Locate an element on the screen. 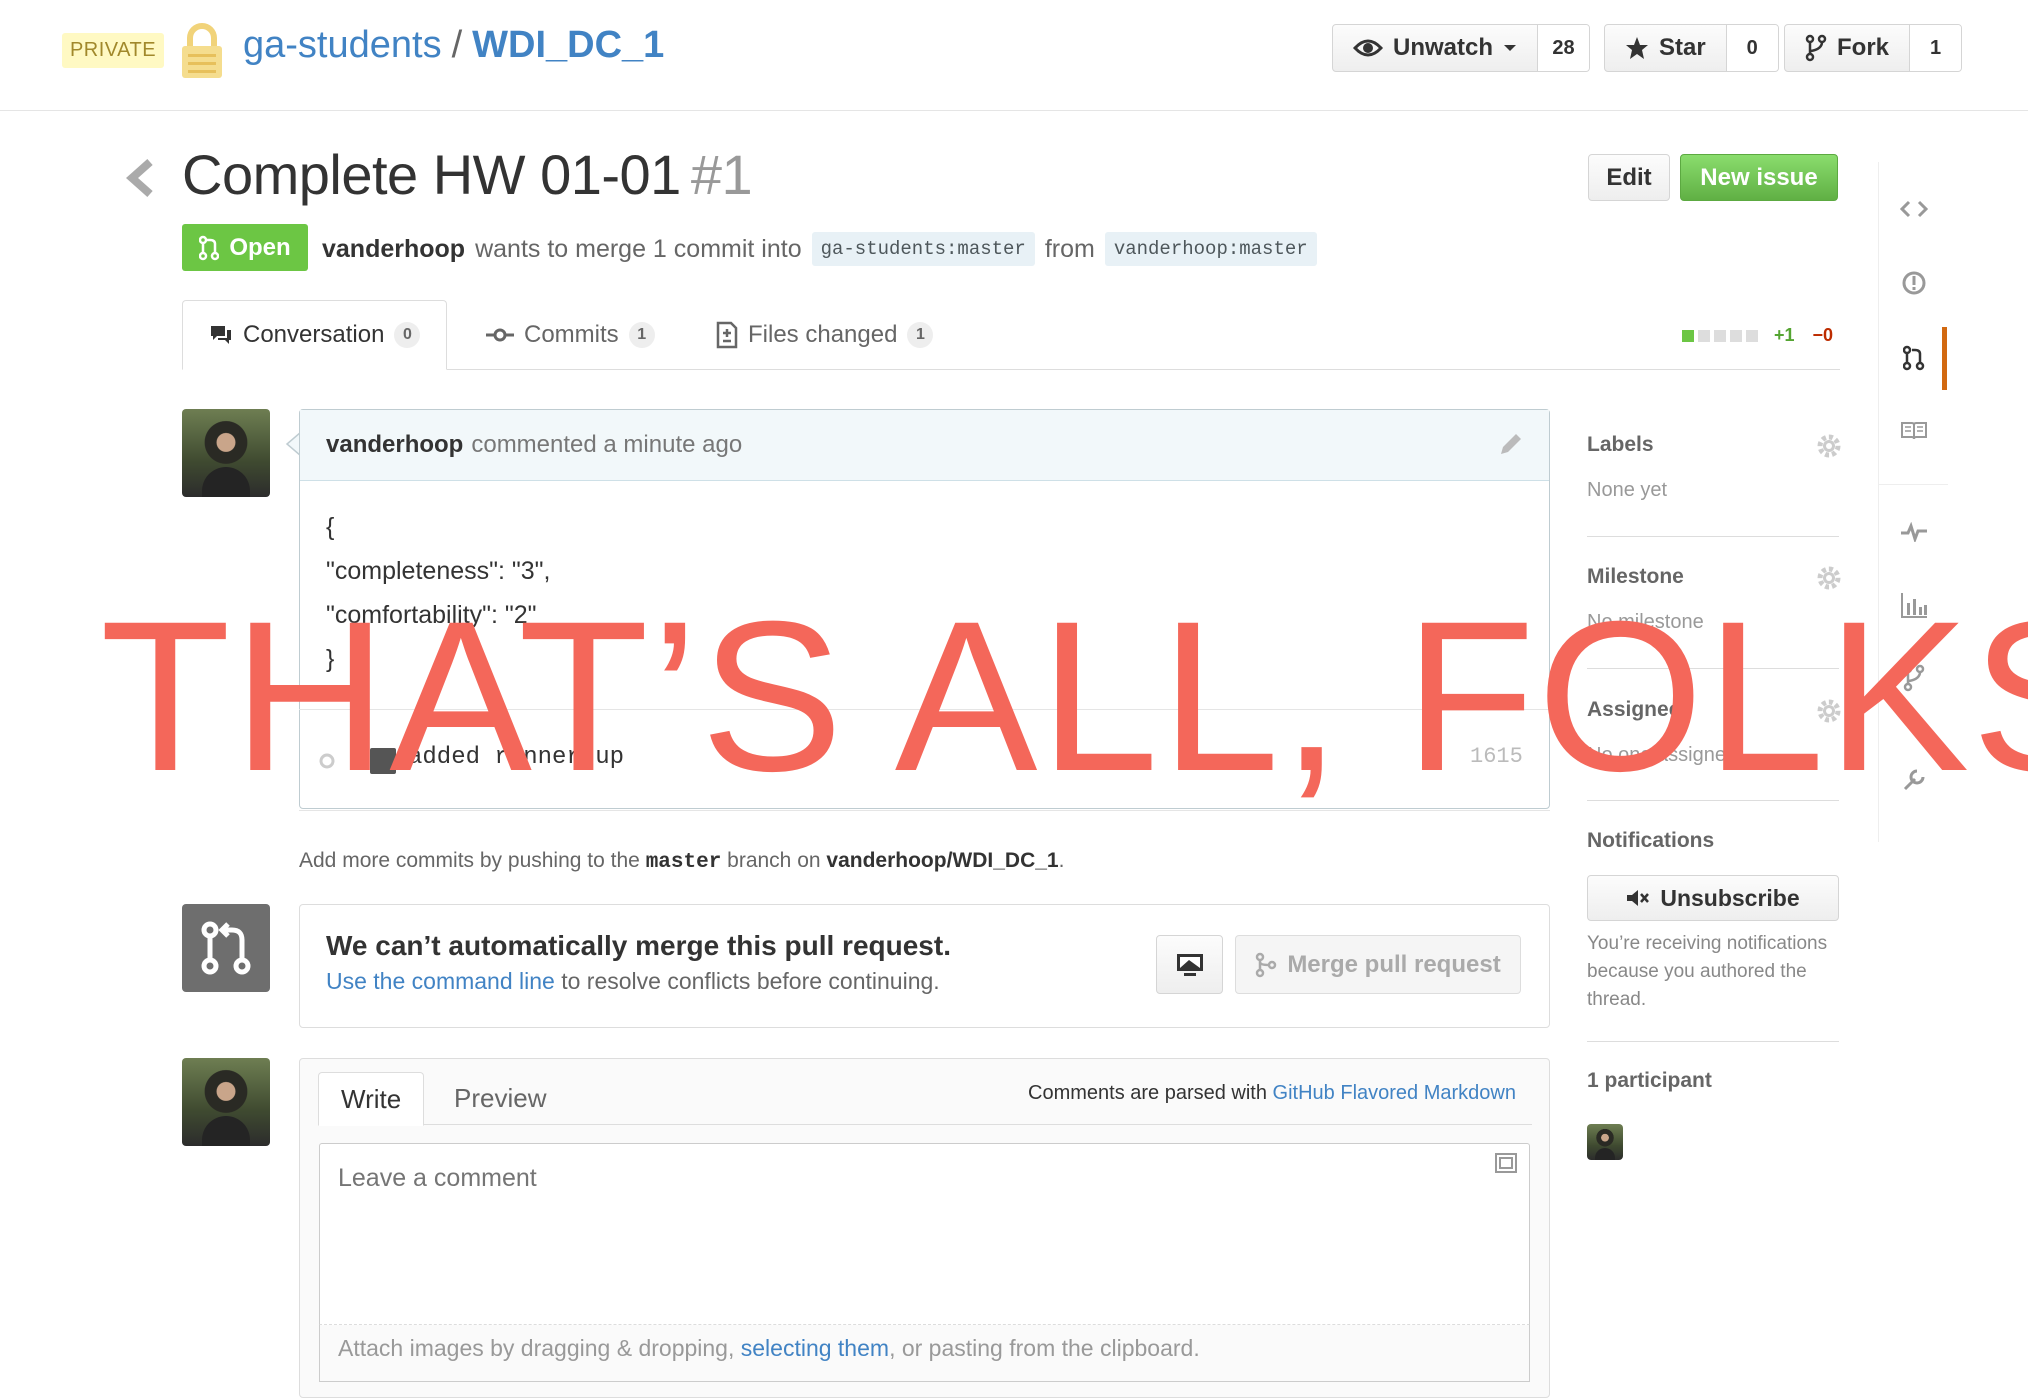  comment-author-link: vanderhoop is located at coordinates (394, 445).